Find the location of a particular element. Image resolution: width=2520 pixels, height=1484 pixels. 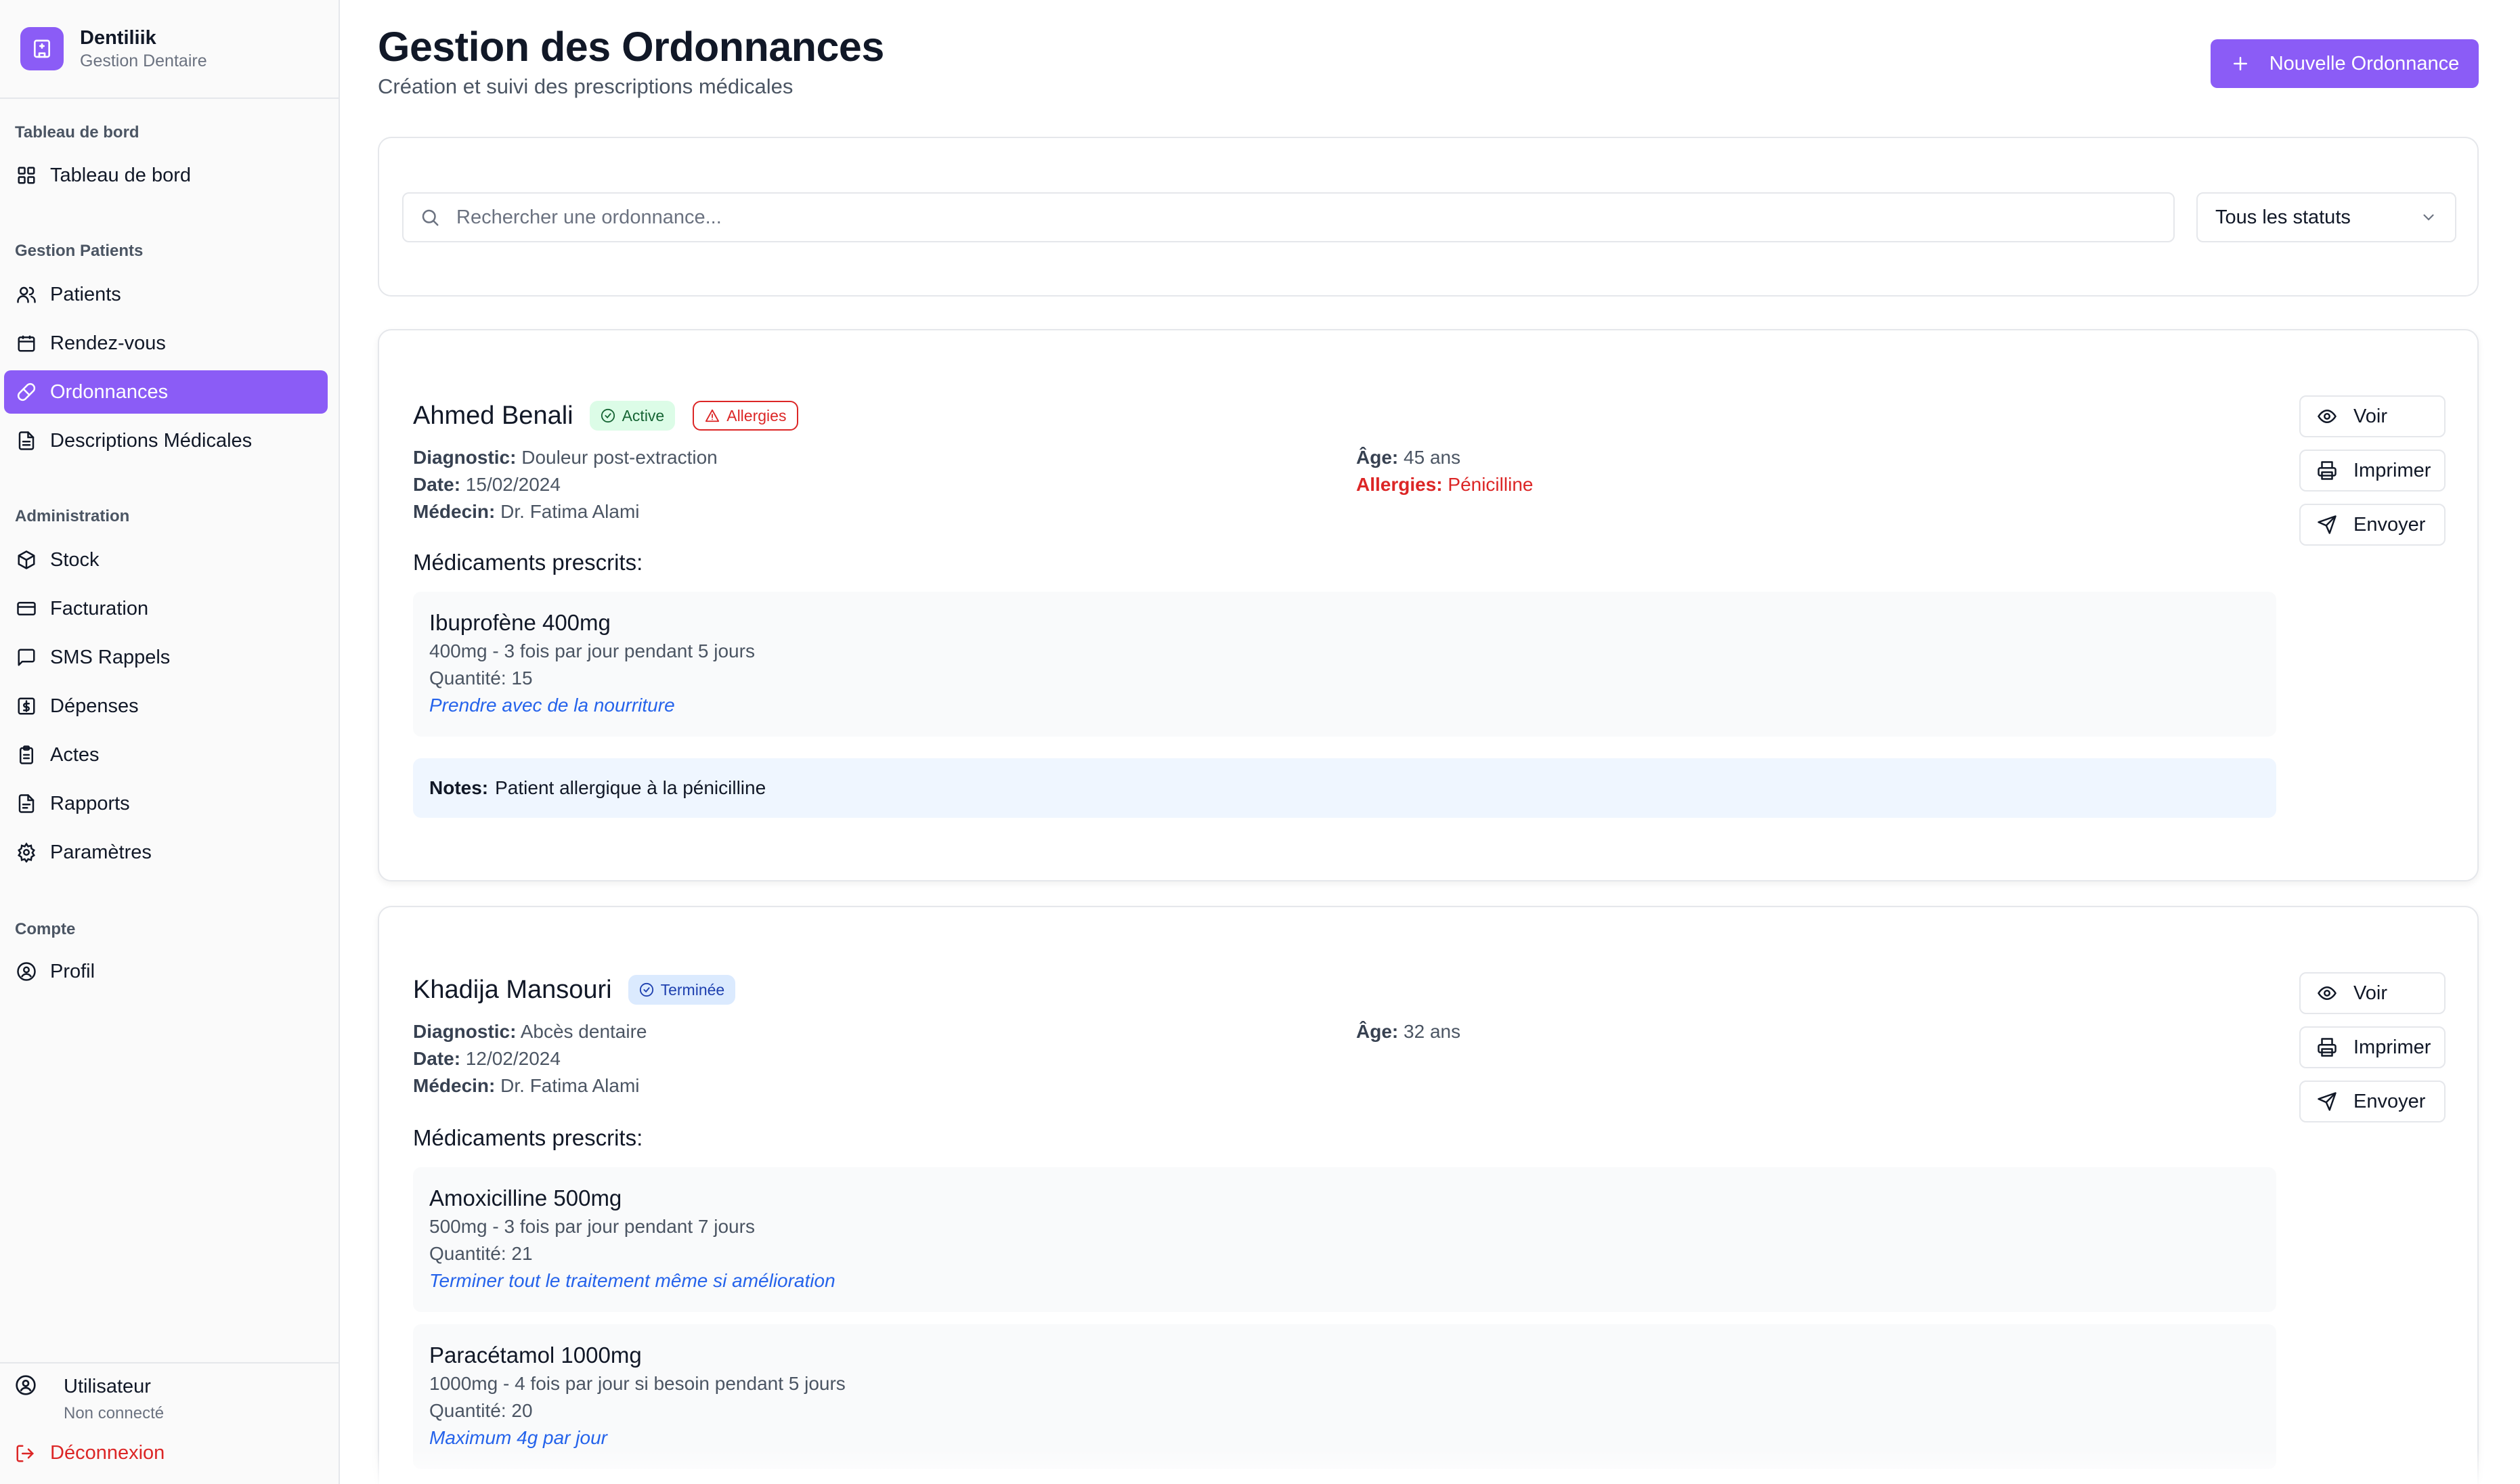

sidebar-item-profile: Profil is located at coordinates (166, 971).